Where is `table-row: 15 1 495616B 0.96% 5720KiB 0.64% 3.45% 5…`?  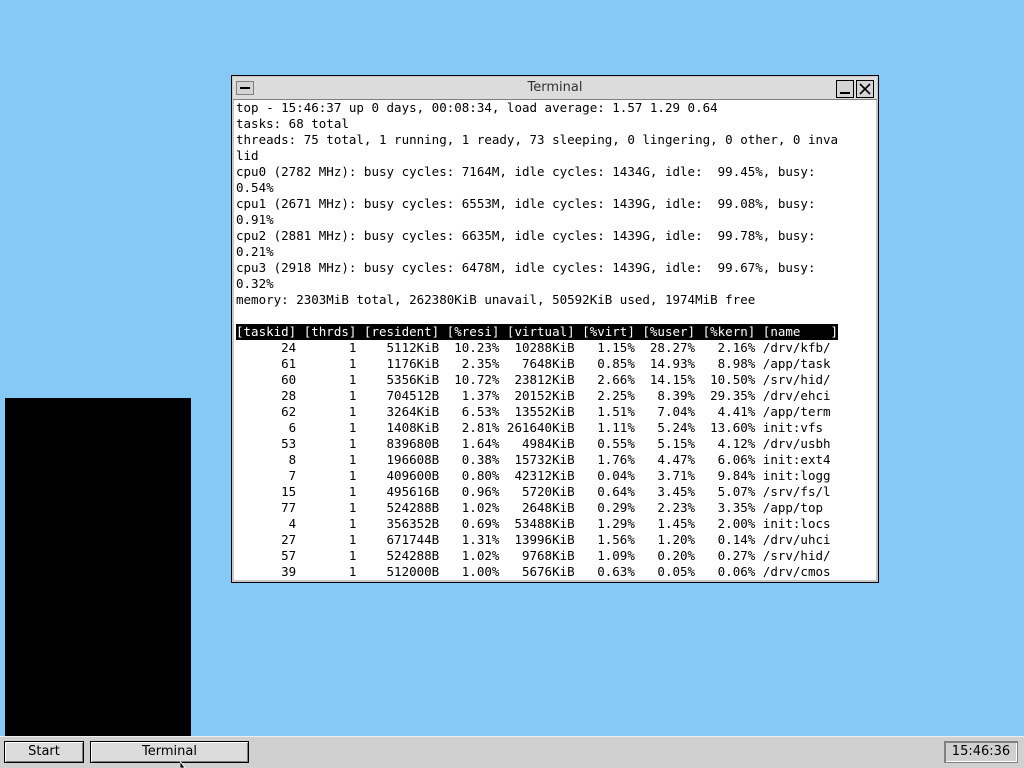
table-row: 15 1 495616B 0.96% 5720KiB 0.64% 3.45% 5… is located at coordinates (533, 491).